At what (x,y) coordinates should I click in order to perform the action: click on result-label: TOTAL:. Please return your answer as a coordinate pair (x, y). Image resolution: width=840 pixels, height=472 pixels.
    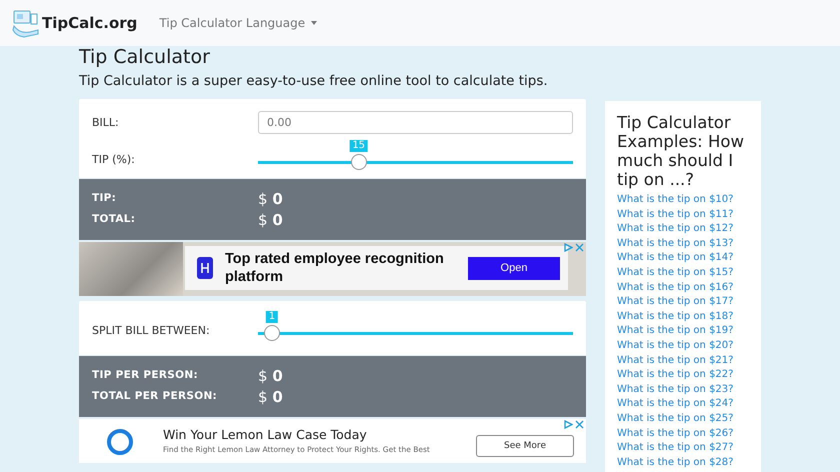
    Looking at the image, I should click on (114, 220).